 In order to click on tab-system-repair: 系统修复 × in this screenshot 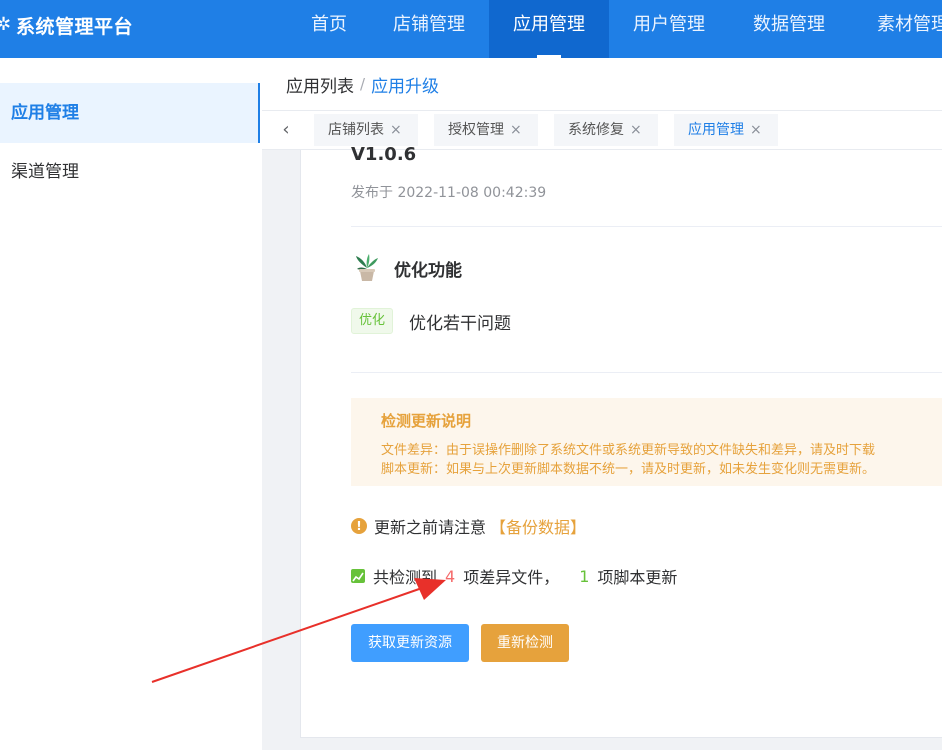, I will do `click(606, 130)`.